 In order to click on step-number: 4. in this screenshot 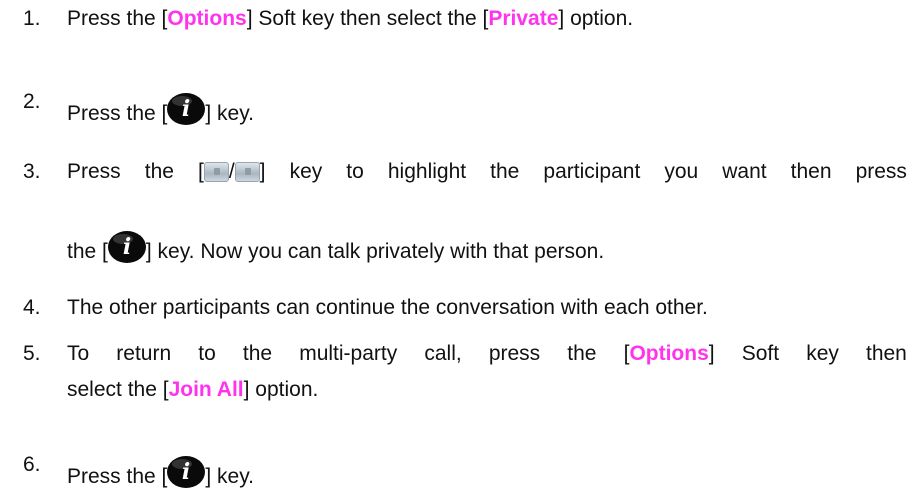, I will do `click(32, 307)`.